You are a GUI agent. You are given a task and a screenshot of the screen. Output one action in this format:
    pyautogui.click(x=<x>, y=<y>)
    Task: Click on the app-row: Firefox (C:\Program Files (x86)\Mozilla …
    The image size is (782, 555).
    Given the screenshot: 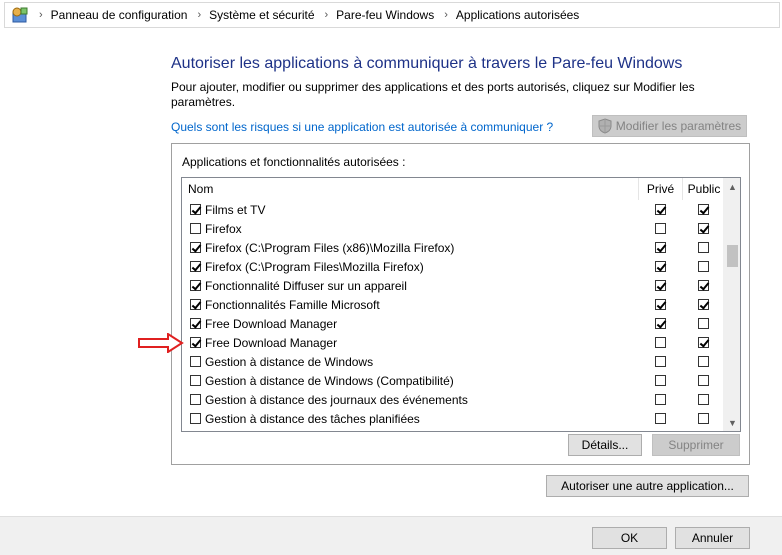 What is the action you would take?
    pyautogui.click(x=453, y=247)
    